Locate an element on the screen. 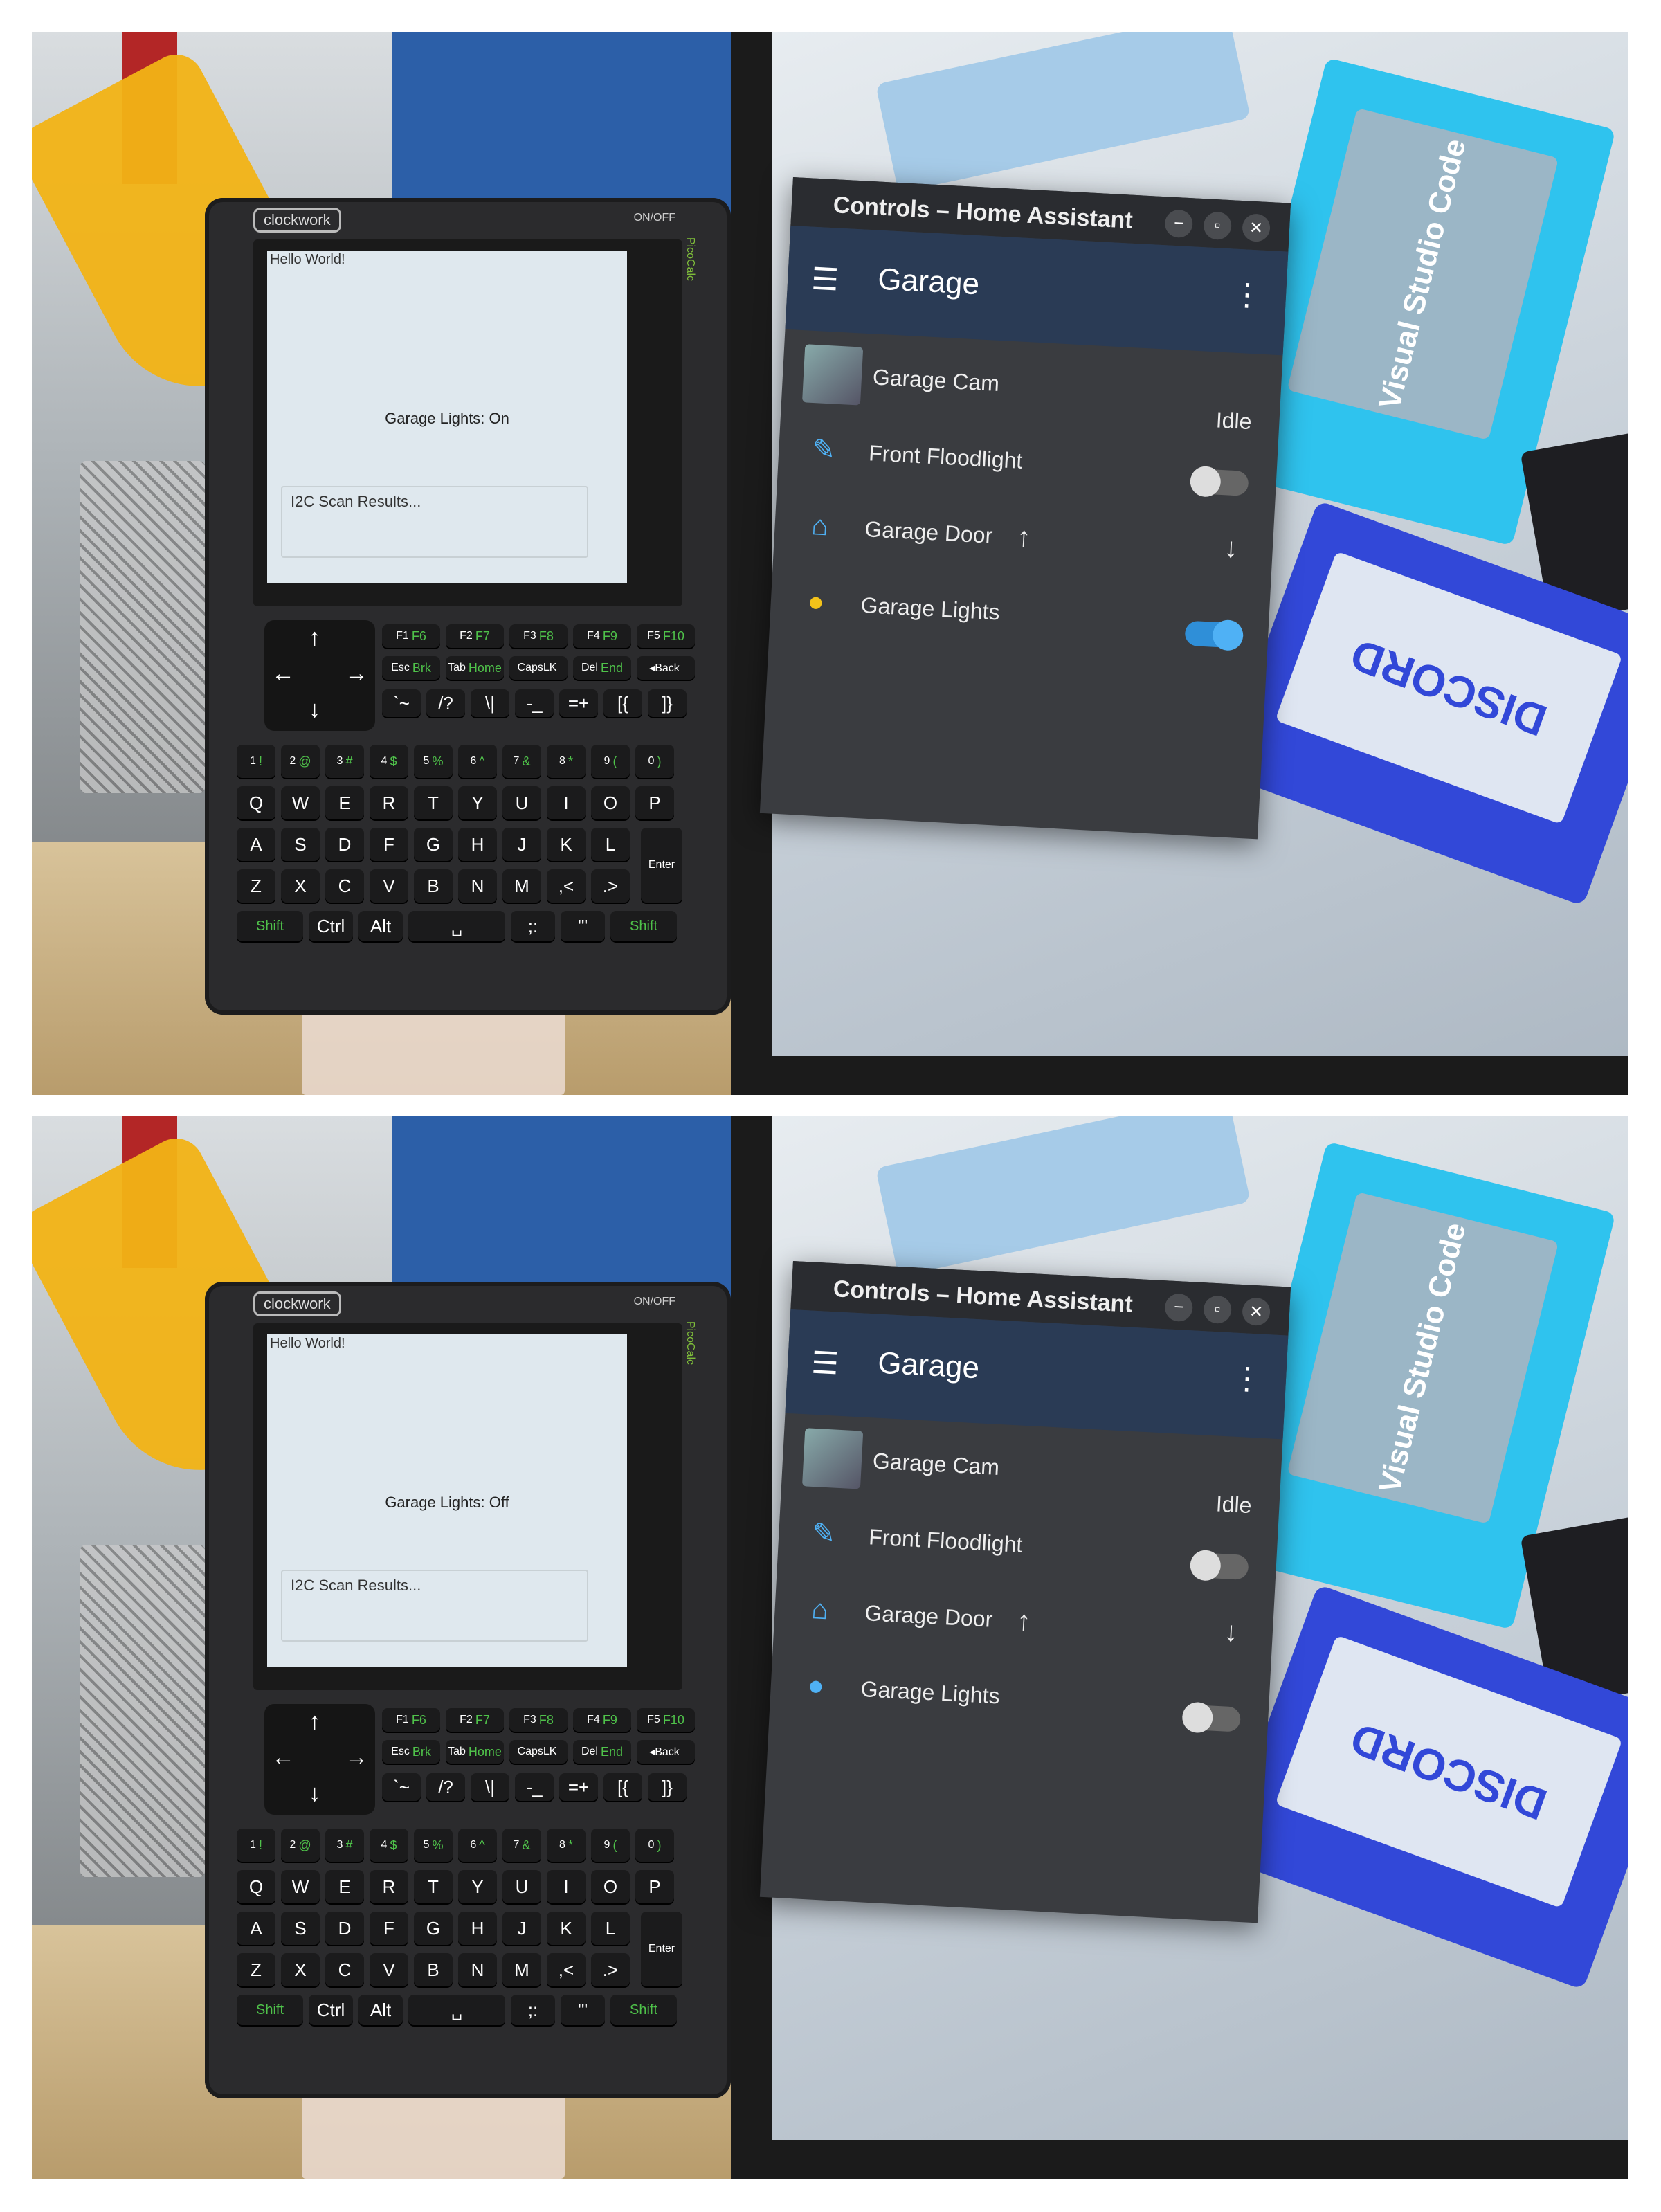  letter-a-key: G is located at coordinates (433, 844).